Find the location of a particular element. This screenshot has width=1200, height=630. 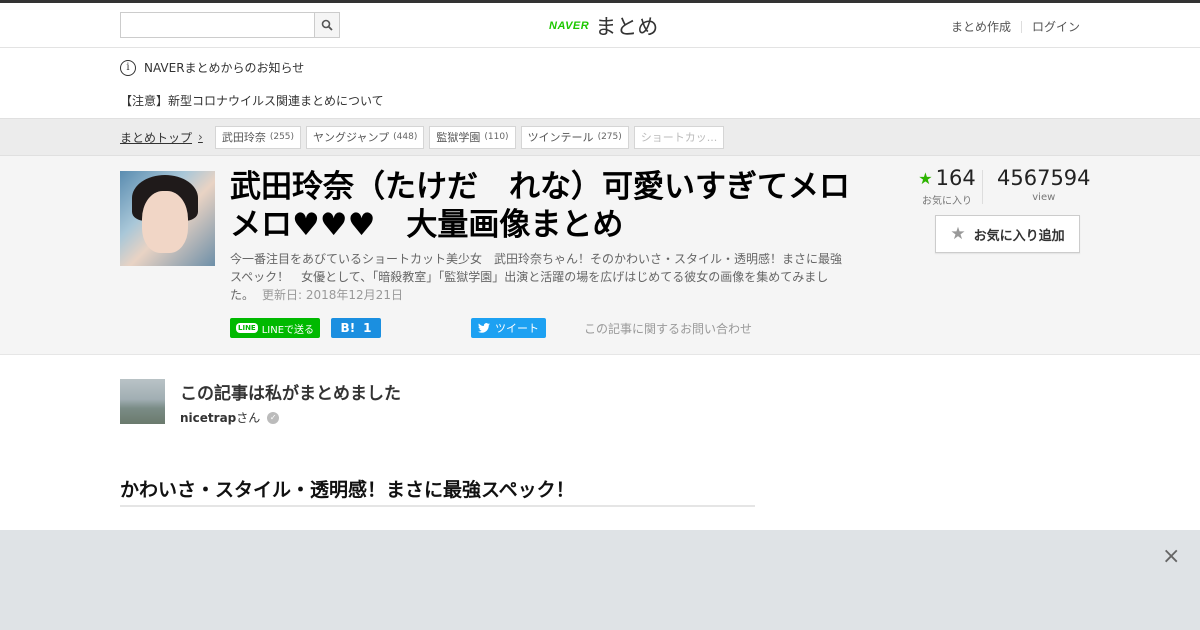

tag-count: (448) is located at coordinates (405, 137).